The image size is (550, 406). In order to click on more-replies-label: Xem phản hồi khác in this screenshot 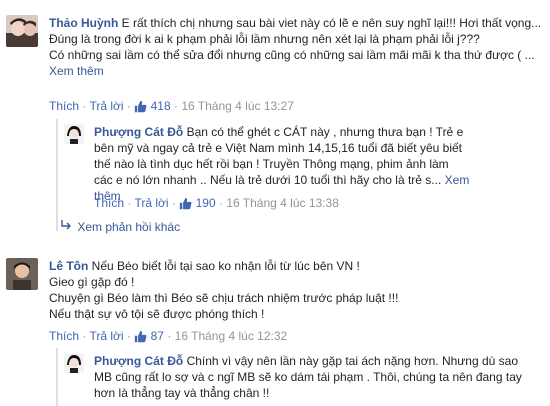, I will do `click(128, 227)`.